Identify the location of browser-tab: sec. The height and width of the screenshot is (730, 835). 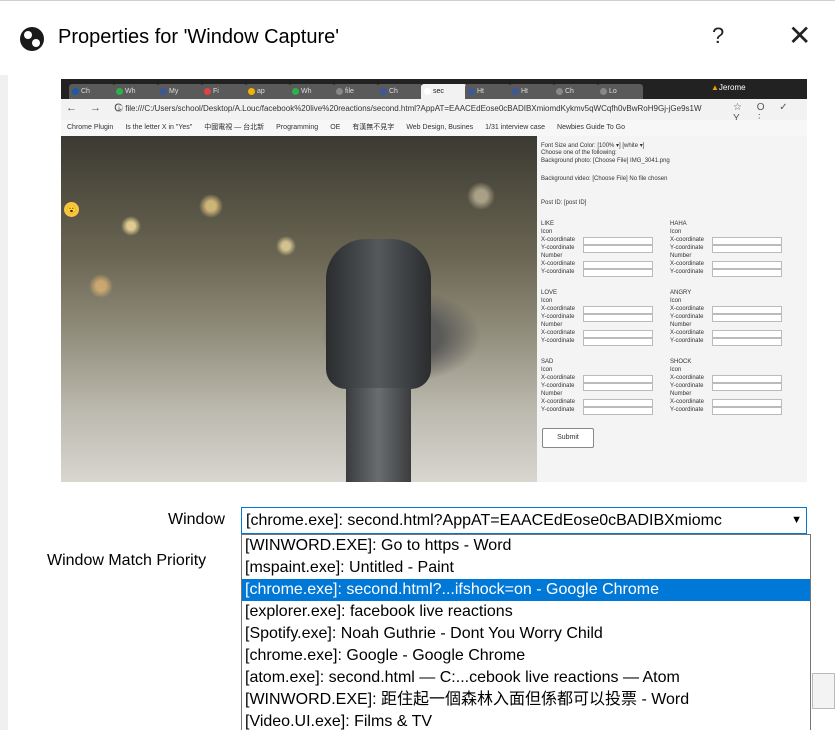
(444, 91).